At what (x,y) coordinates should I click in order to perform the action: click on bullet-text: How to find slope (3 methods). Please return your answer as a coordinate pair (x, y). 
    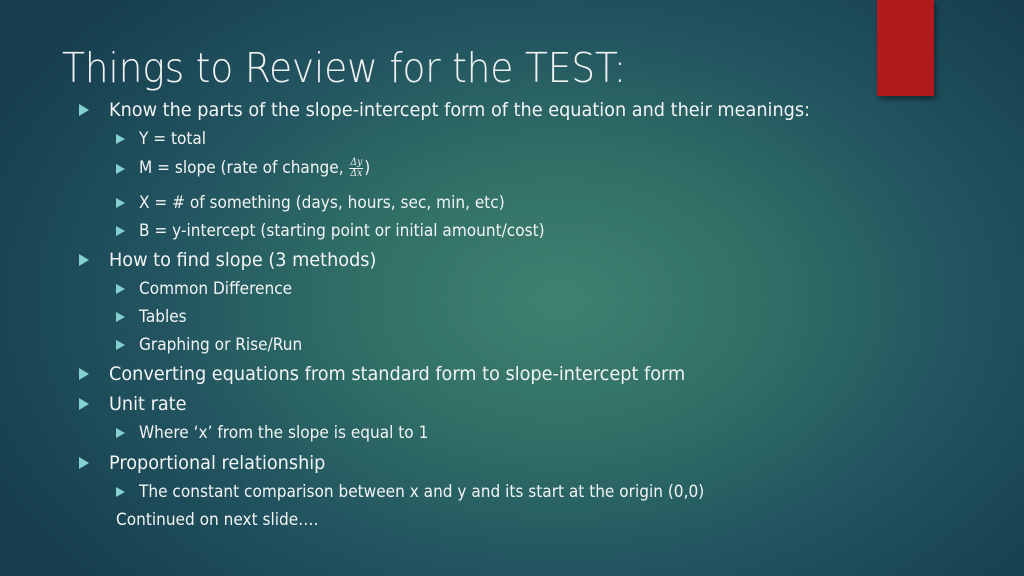
    Looking at the image, I should click on (243, 260).